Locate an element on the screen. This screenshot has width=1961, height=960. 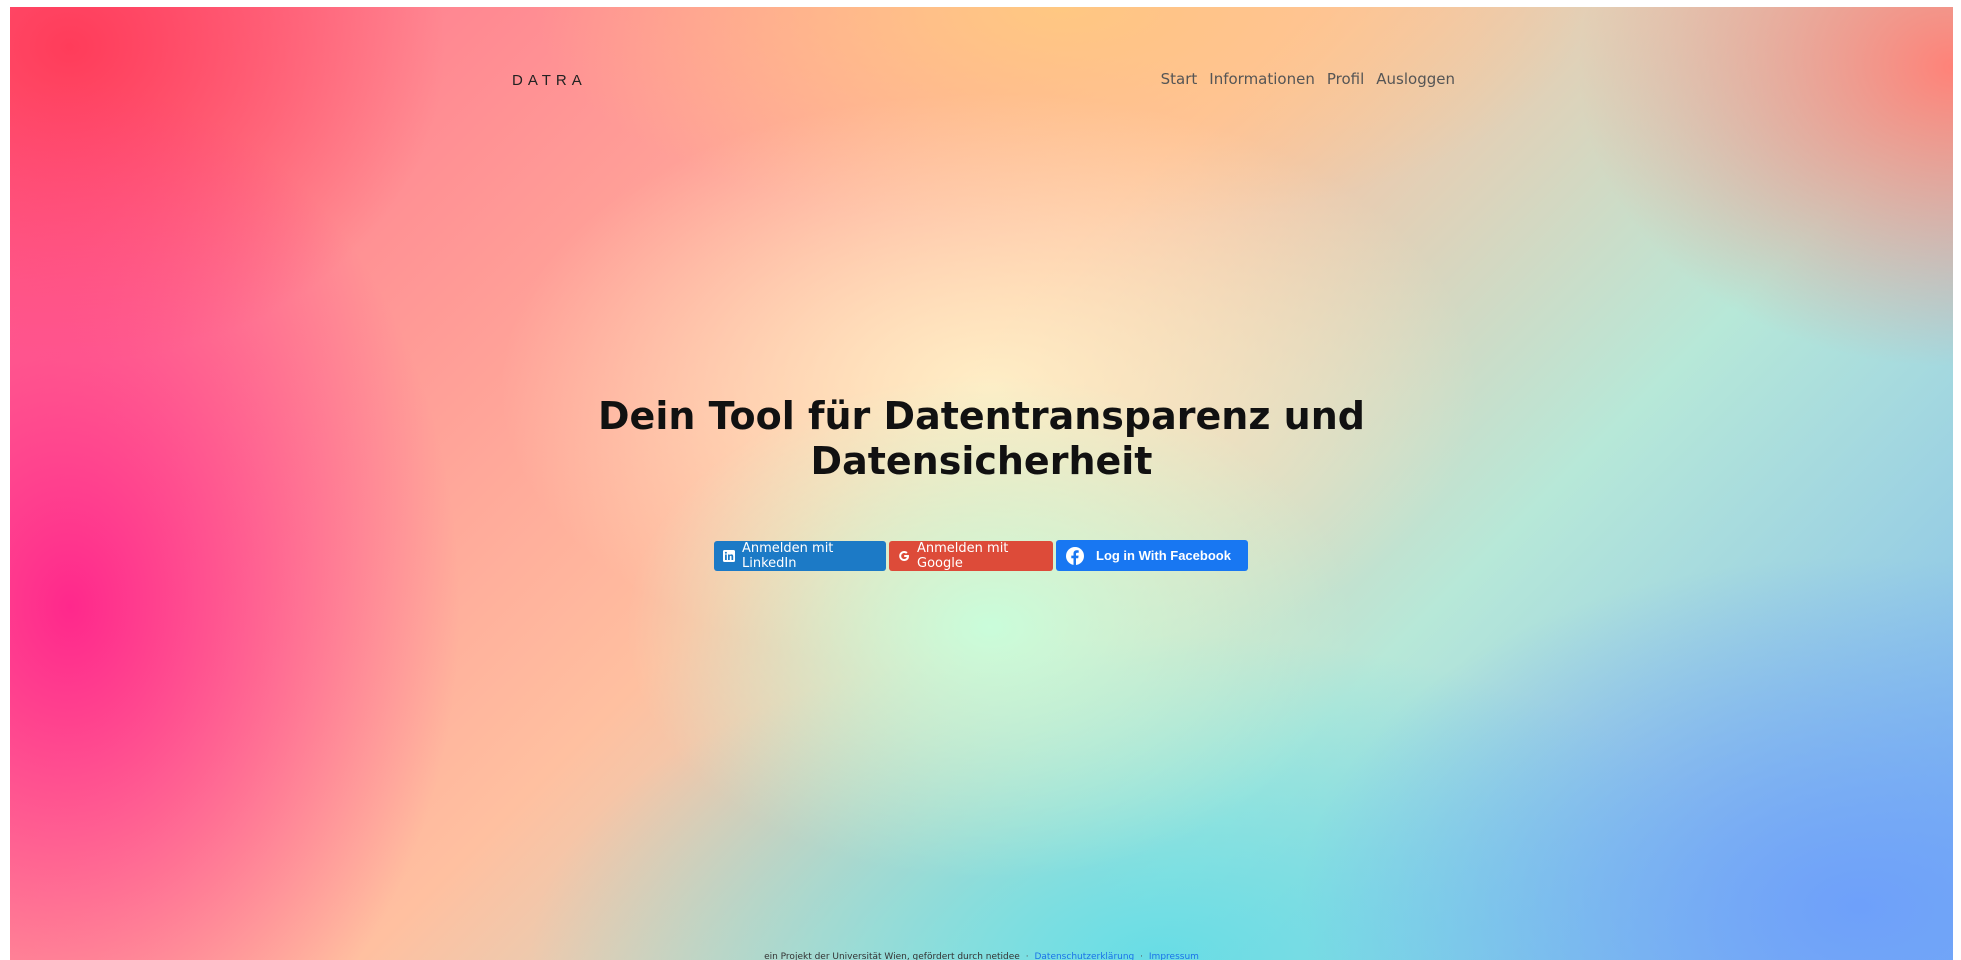
linkedin-login-label: Anmelden mit LinkedIn is located at coordinates (788, 556).